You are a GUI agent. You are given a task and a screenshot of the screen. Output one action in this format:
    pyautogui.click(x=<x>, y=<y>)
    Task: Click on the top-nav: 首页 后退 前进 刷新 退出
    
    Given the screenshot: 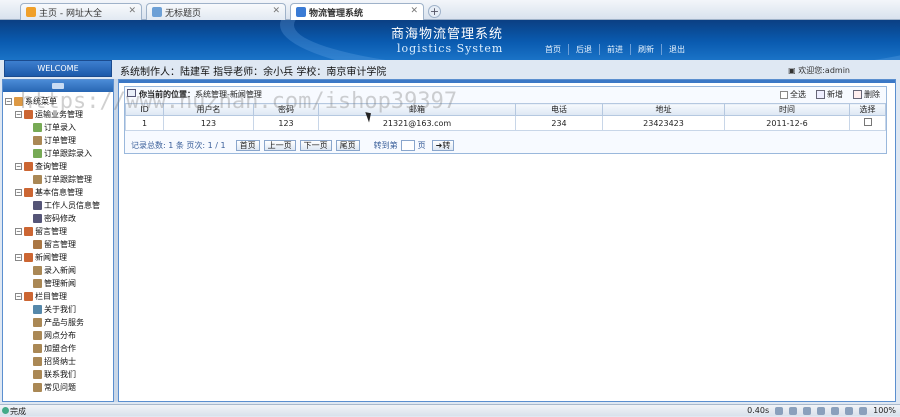 What is the action you would take?
    pyautogui.click(x=615, y=49)
    